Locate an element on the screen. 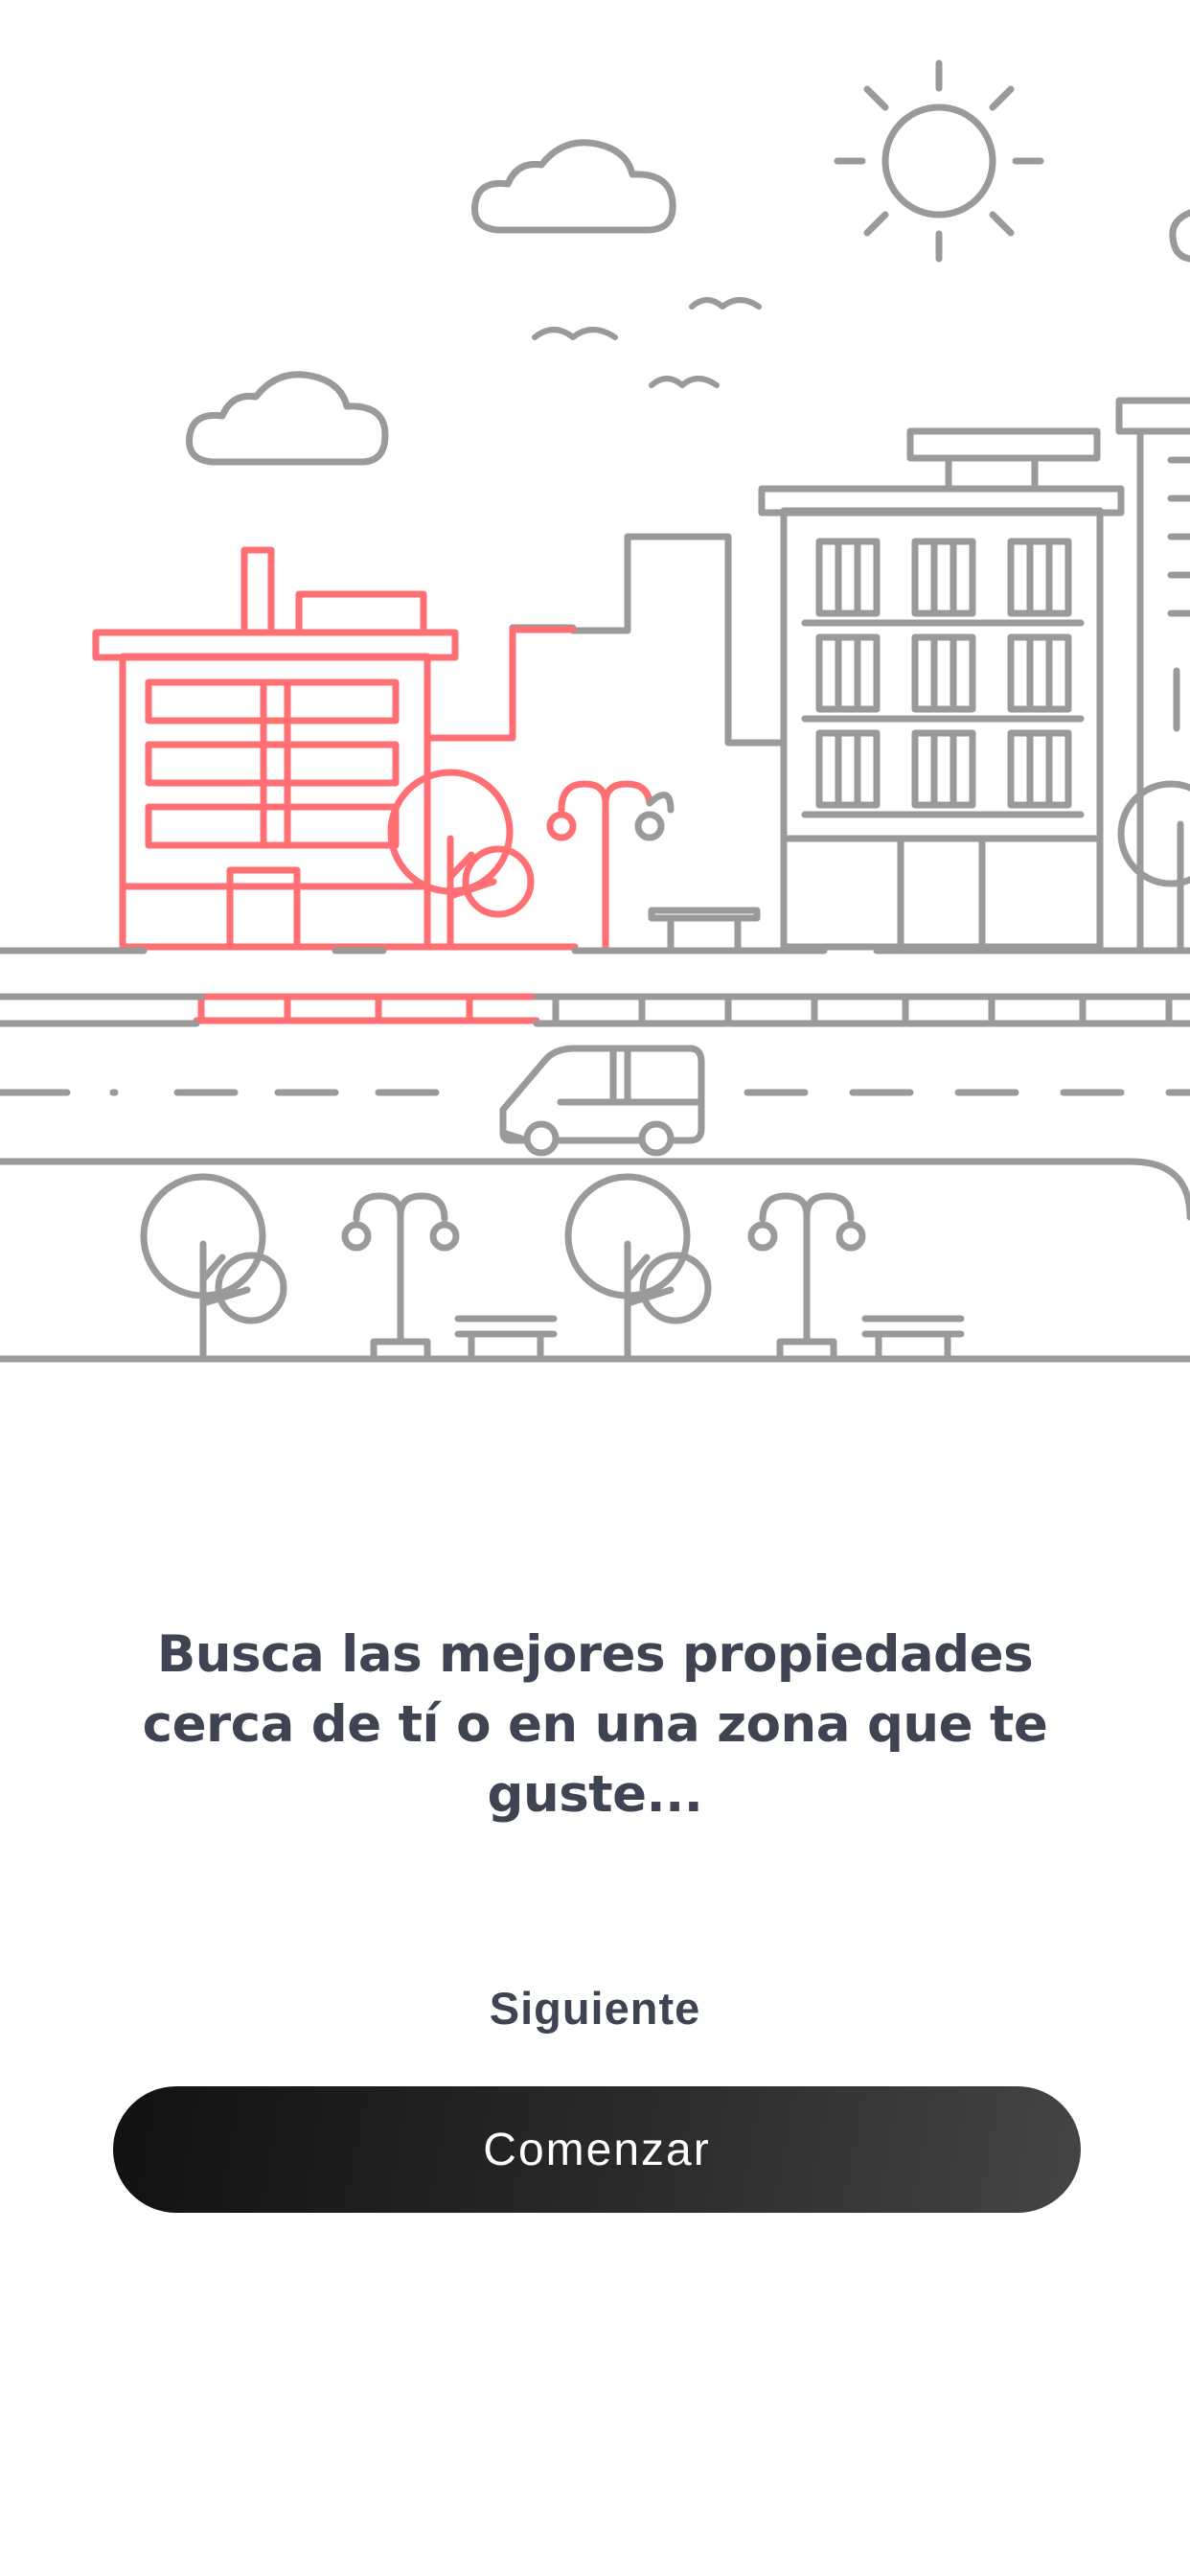  buildings-icon is located at coordinates (850, 674).